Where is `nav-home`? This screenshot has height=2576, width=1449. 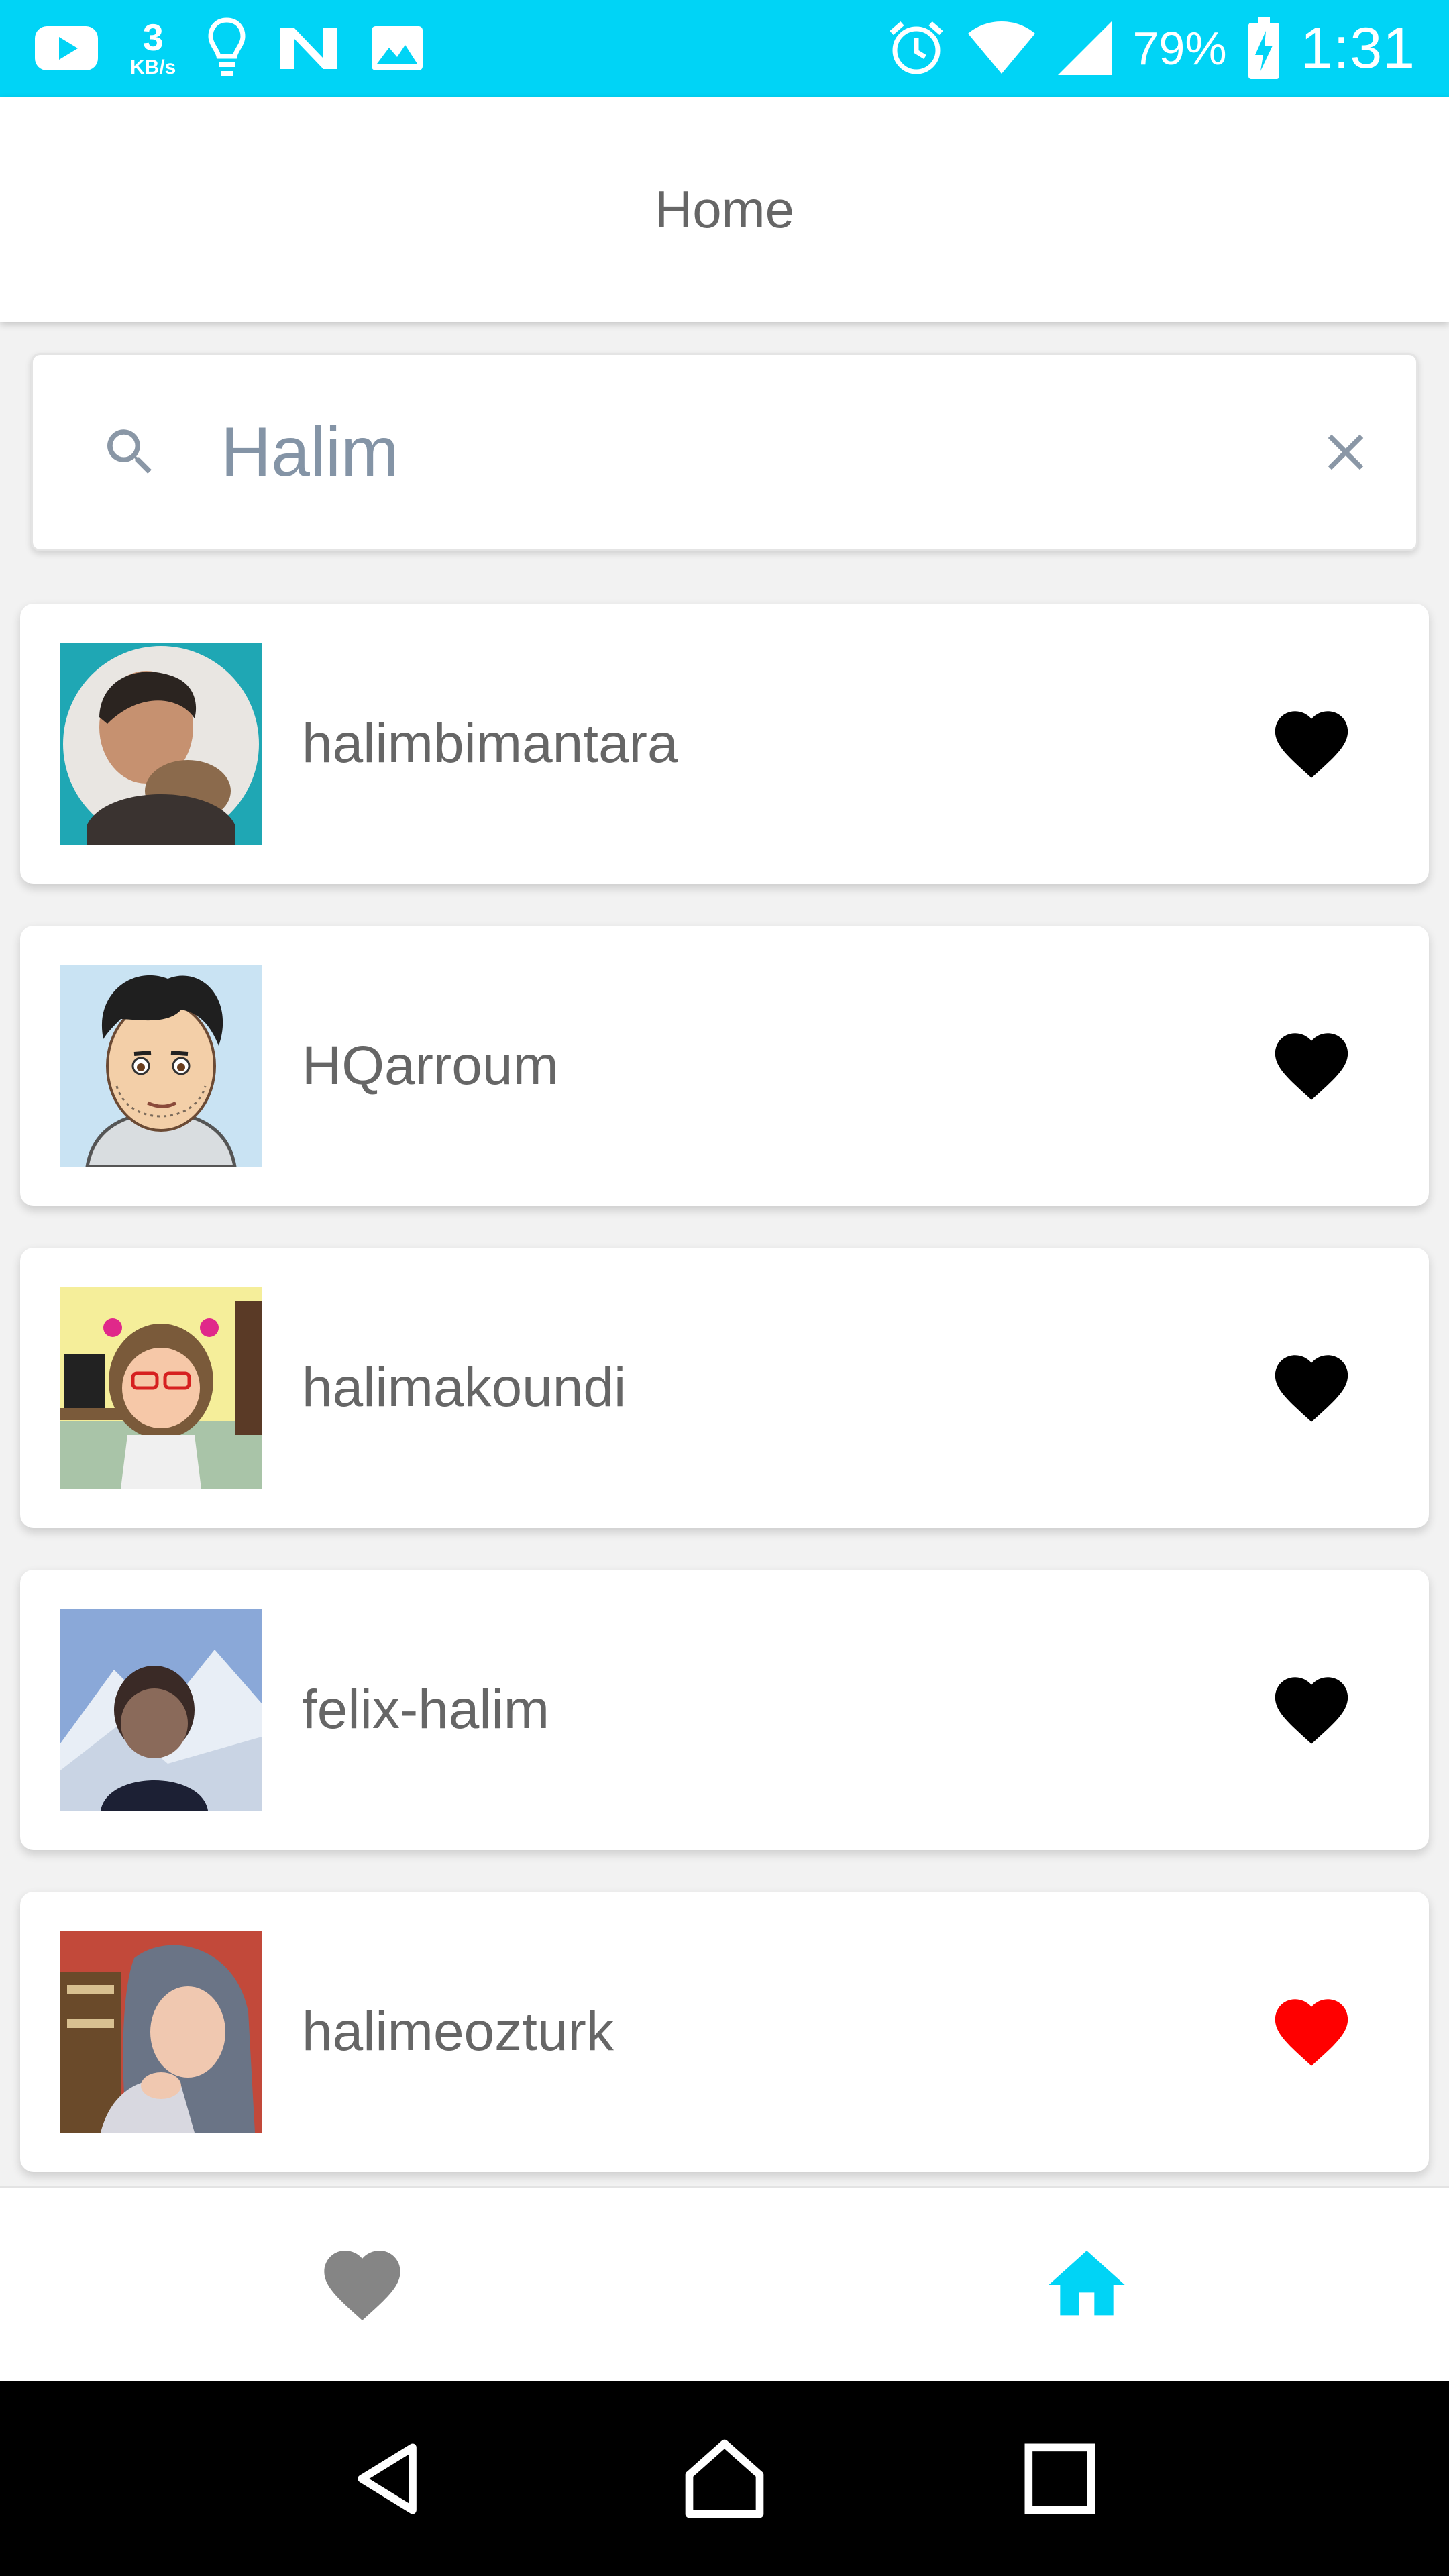
nav-home is located at coordinates (1086, 2284).